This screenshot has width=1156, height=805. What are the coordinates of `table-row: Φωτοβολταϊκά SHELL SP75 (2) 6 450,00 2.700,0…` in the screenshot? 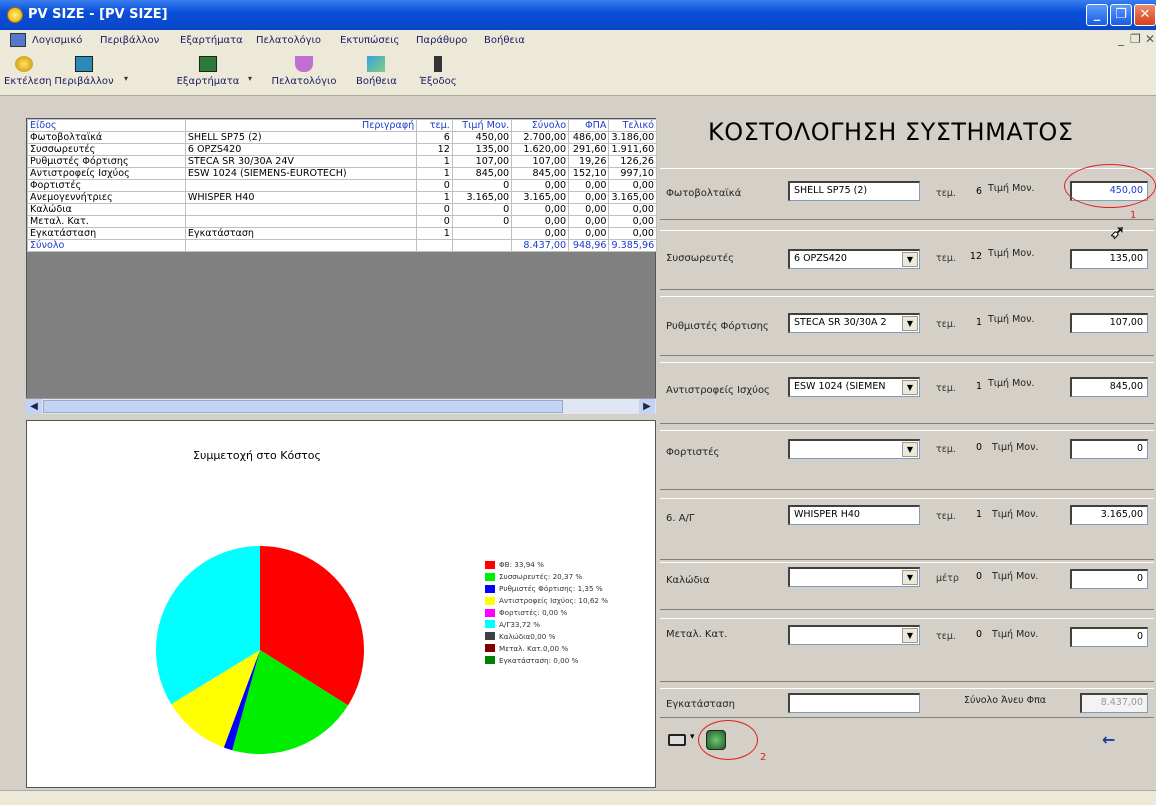 It's located at (342, 137).